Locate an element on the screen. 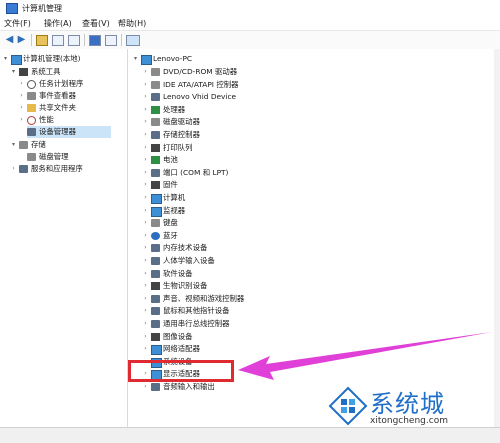 The height and width of the screenshot is (443, 500). device-manager-icon is located at coordinates (31, 132).